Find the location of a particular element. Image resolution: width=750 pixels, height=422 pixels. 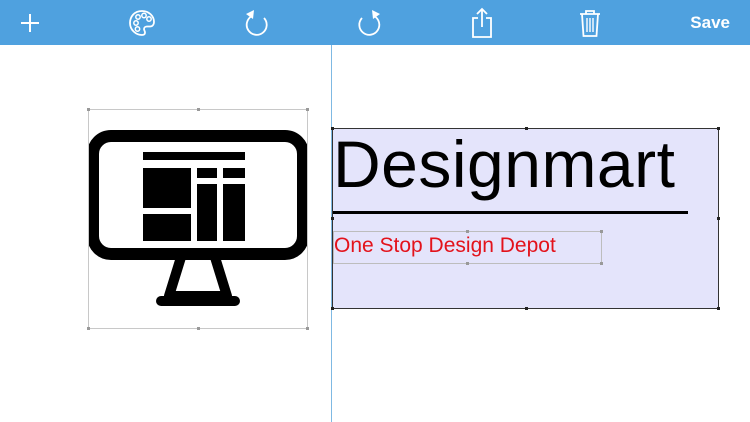

toolbar: Save is located at coordinates (375, 22).